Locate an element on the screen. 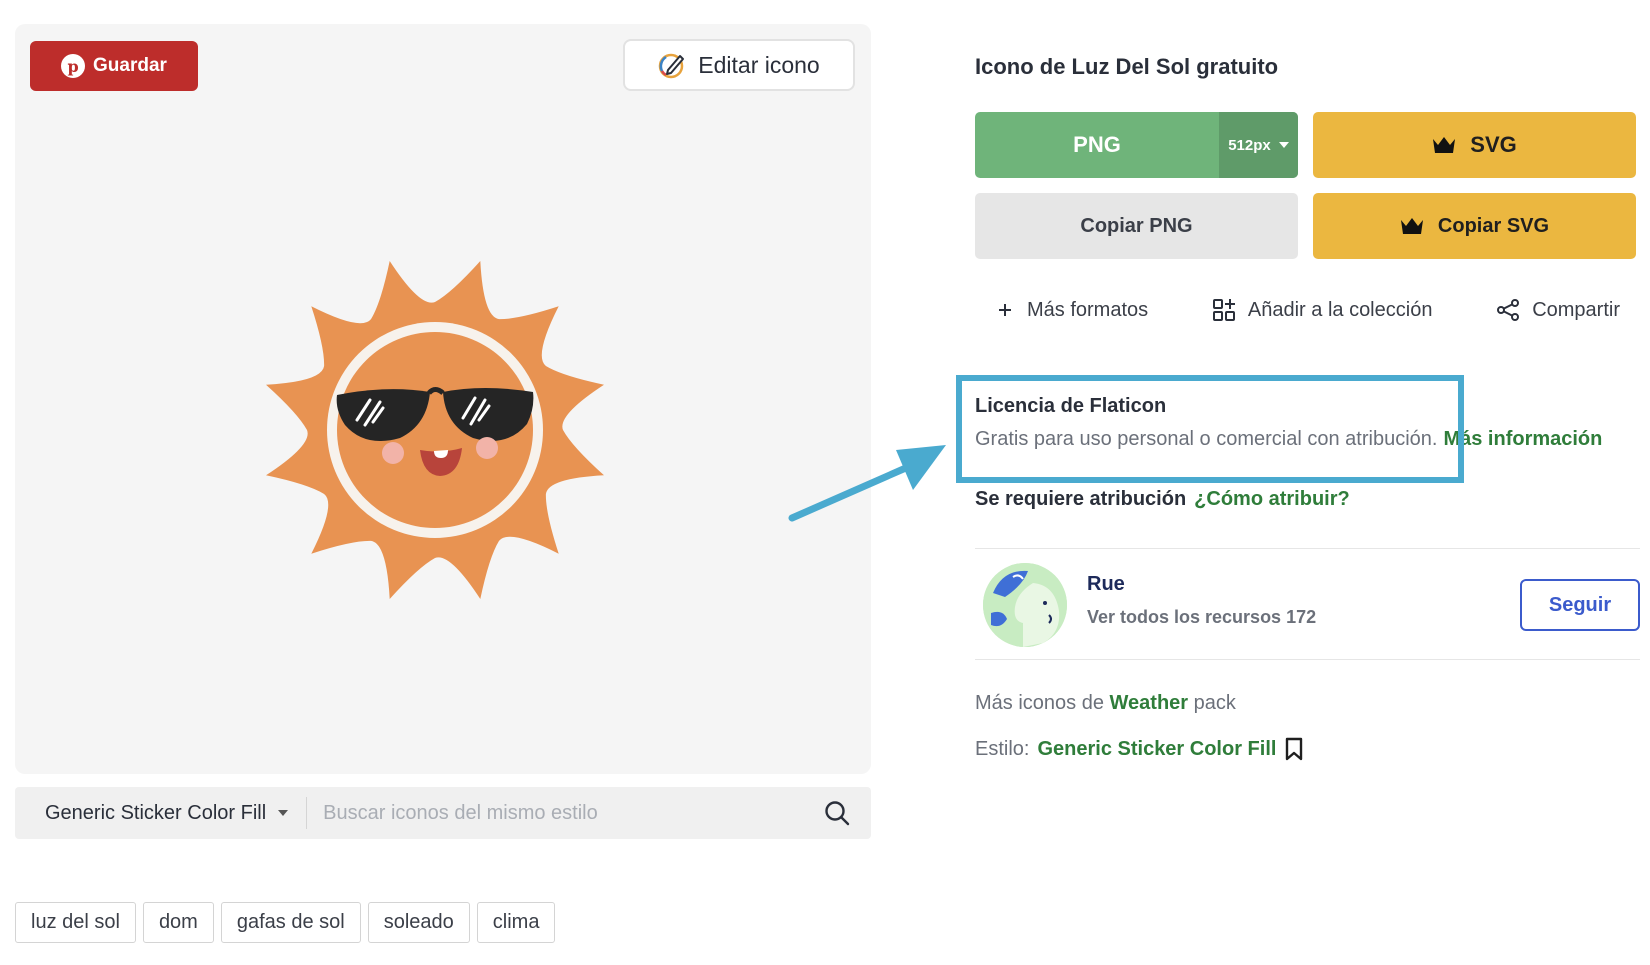 The width and height of the screenshot is (1650, 965). png-label: PNG is located at coordinates (1097, 144).